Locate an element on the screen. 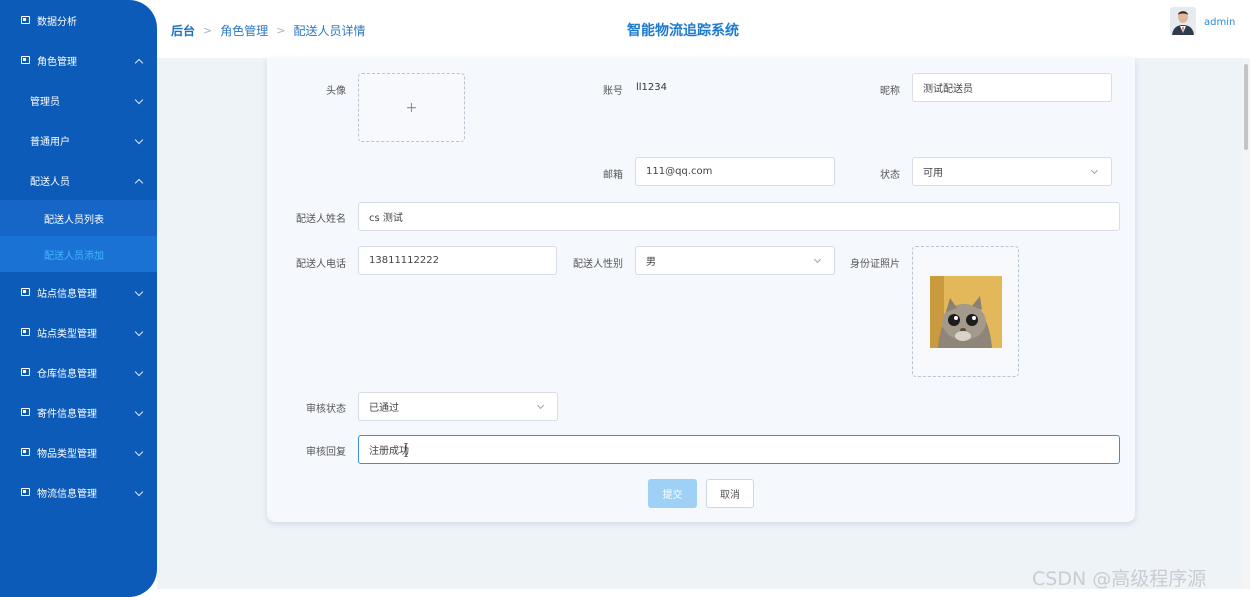  avatar-label: 头像 is located at coordinates (336, 91).